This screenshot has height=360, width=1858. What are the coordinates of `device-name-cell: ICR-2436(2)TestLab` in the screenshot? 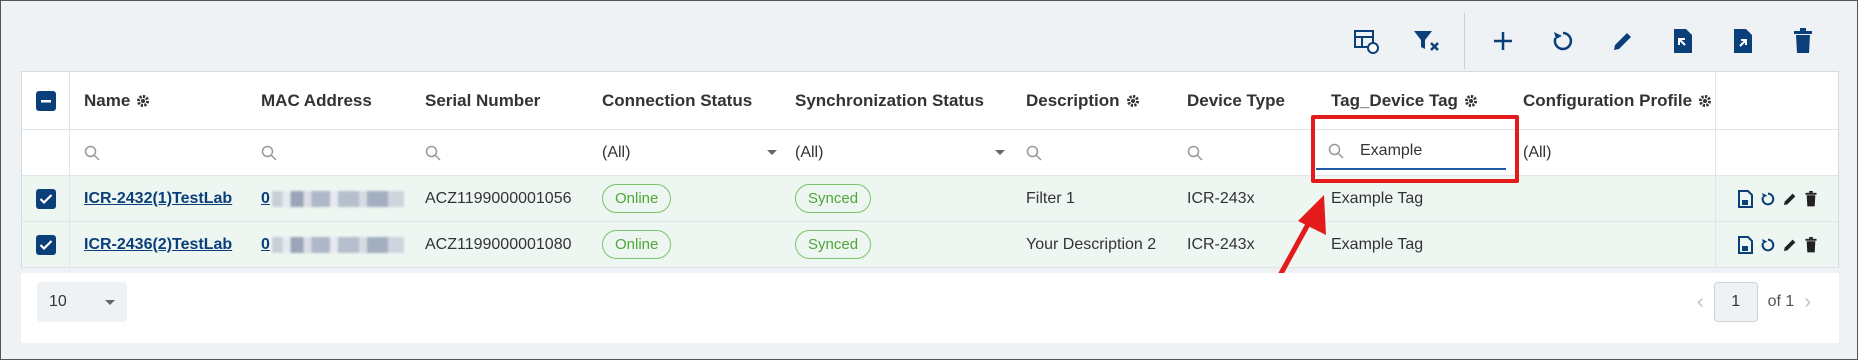 It's located at (158, 244).